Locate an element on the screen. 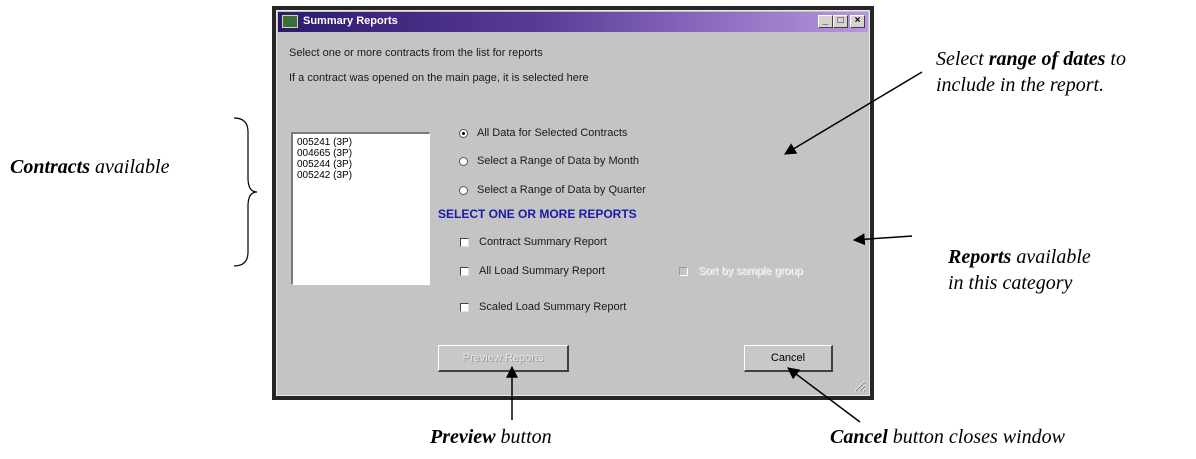  arrow-to-date-options is located at coordinates (853, 113).